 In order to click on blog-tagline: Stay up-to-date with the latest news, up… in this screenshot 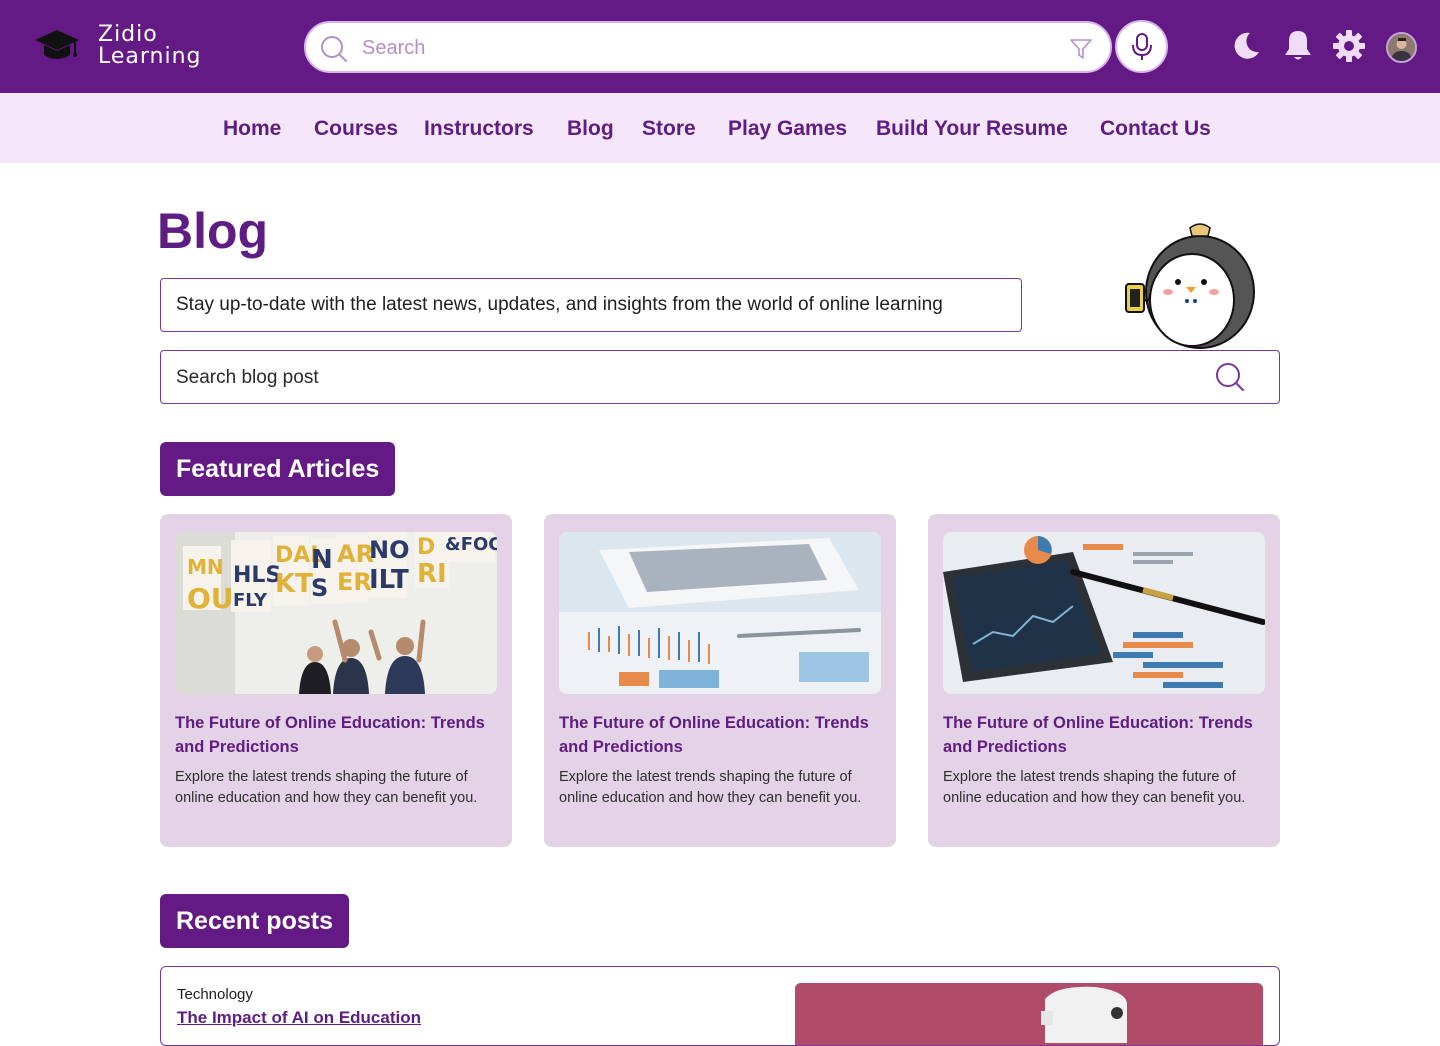, I will do `click(591, 305)`.